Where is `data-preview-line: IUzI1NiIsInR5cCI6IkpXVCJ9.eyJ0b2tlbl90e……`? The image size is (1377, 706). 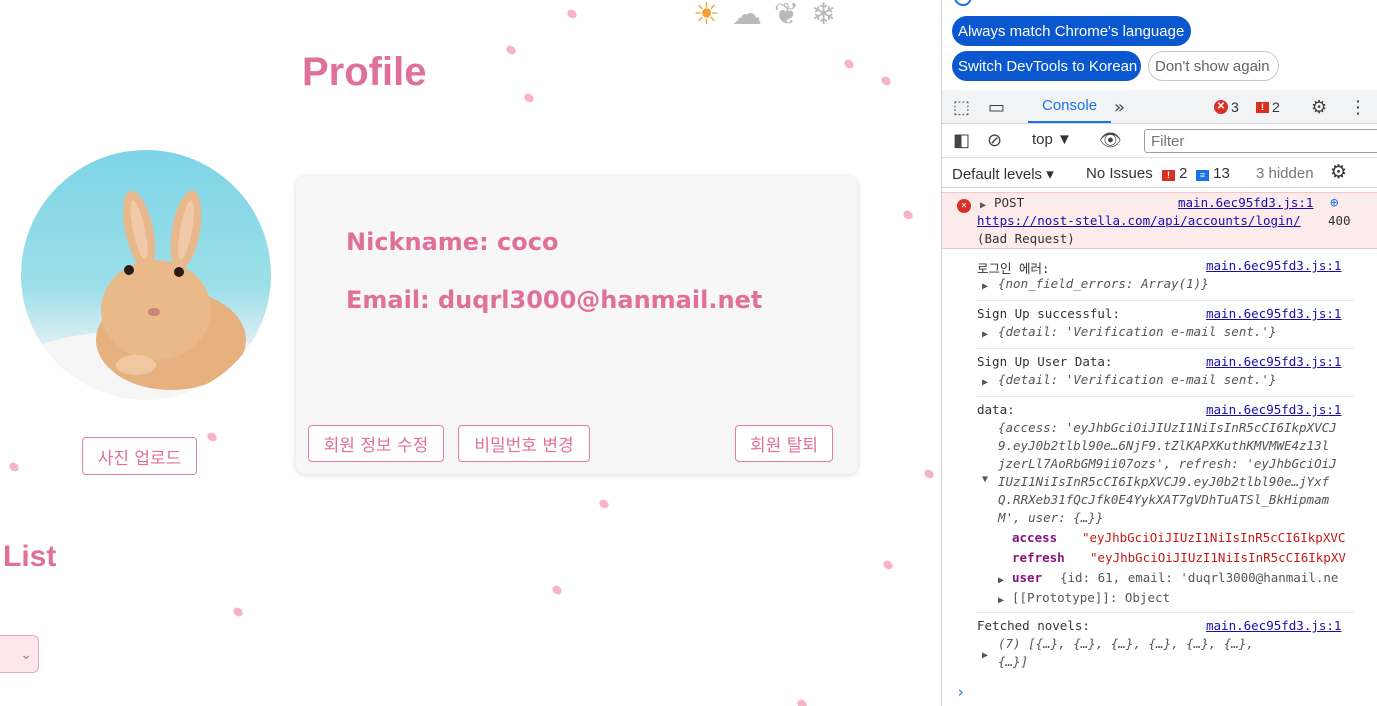 data-preview-line: IUzI1NiIsInR5cCI6IkpXVCJ9.eyJ0b2tlbl90e…… is located at coordinates (1164, 481).